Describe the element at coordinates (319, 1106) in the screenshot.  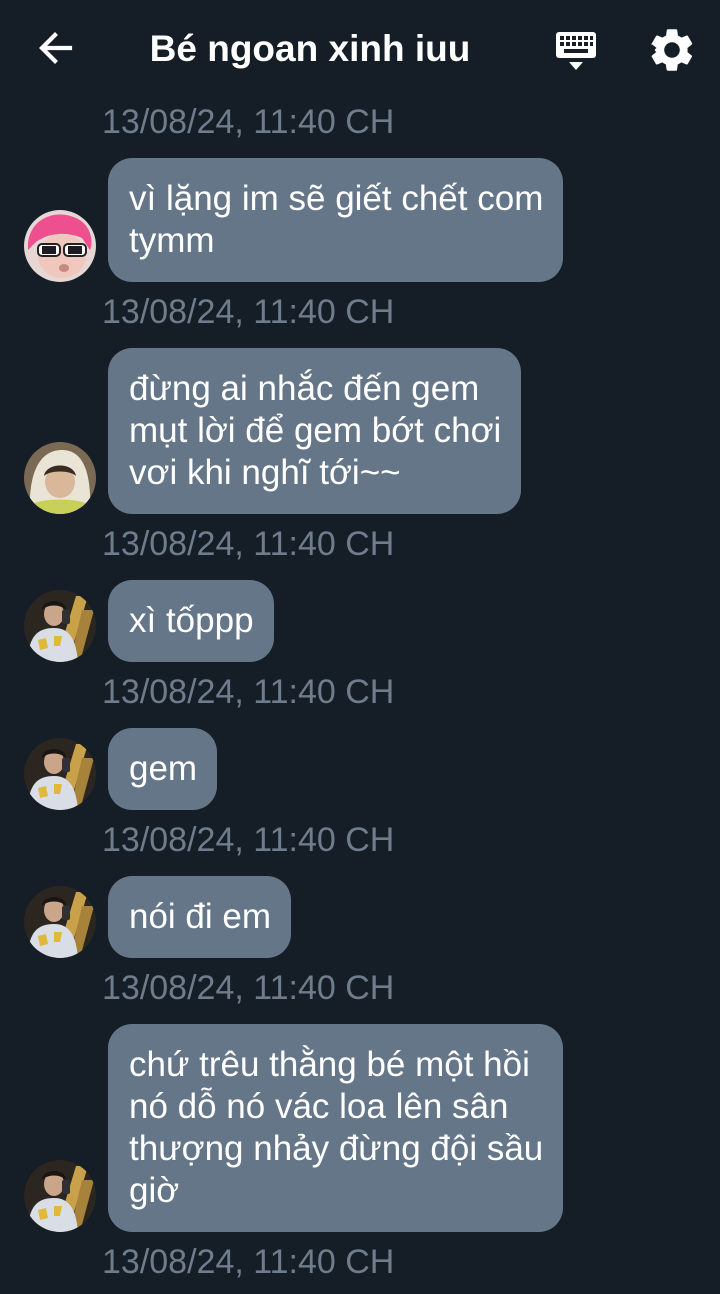
I see `message-text-line: nó dỗ nó vác loa lên sân` at that location.